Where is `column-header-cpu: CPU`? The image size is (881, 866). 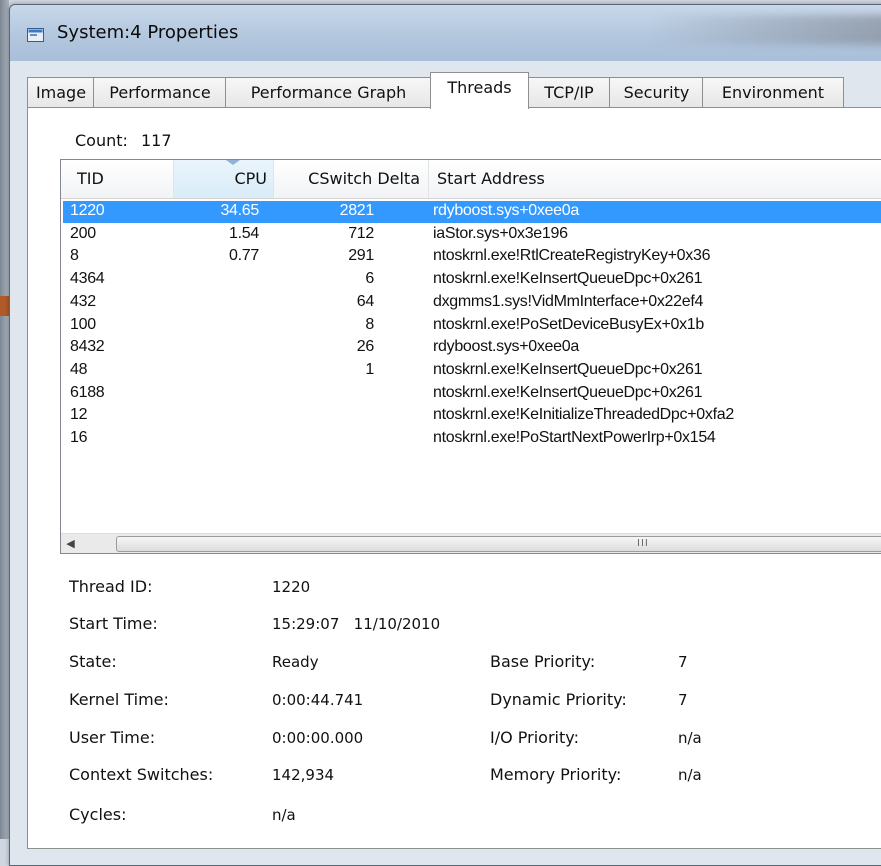 column-header-cpu: CPU is located at coordinates (224, 179).